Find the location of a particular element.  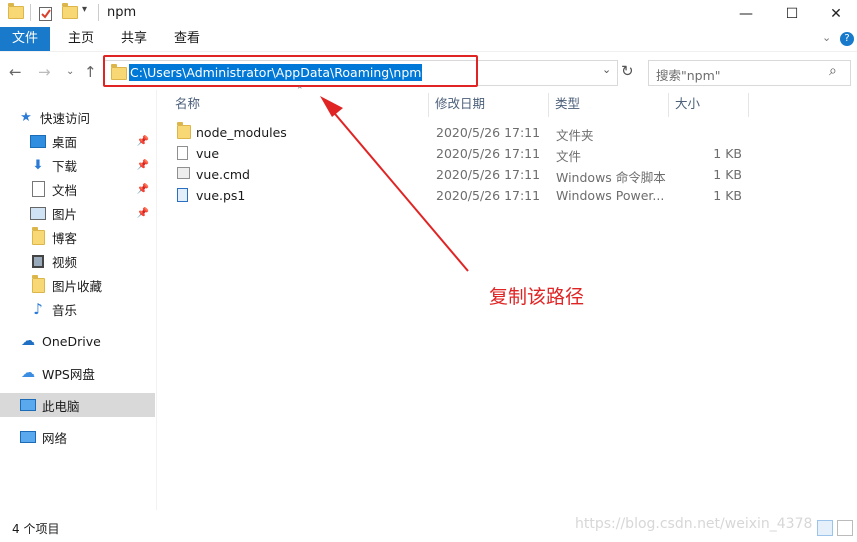

watermark: https://blog.csdn.net/weixin_4378 is located at coordinates (694, 524).